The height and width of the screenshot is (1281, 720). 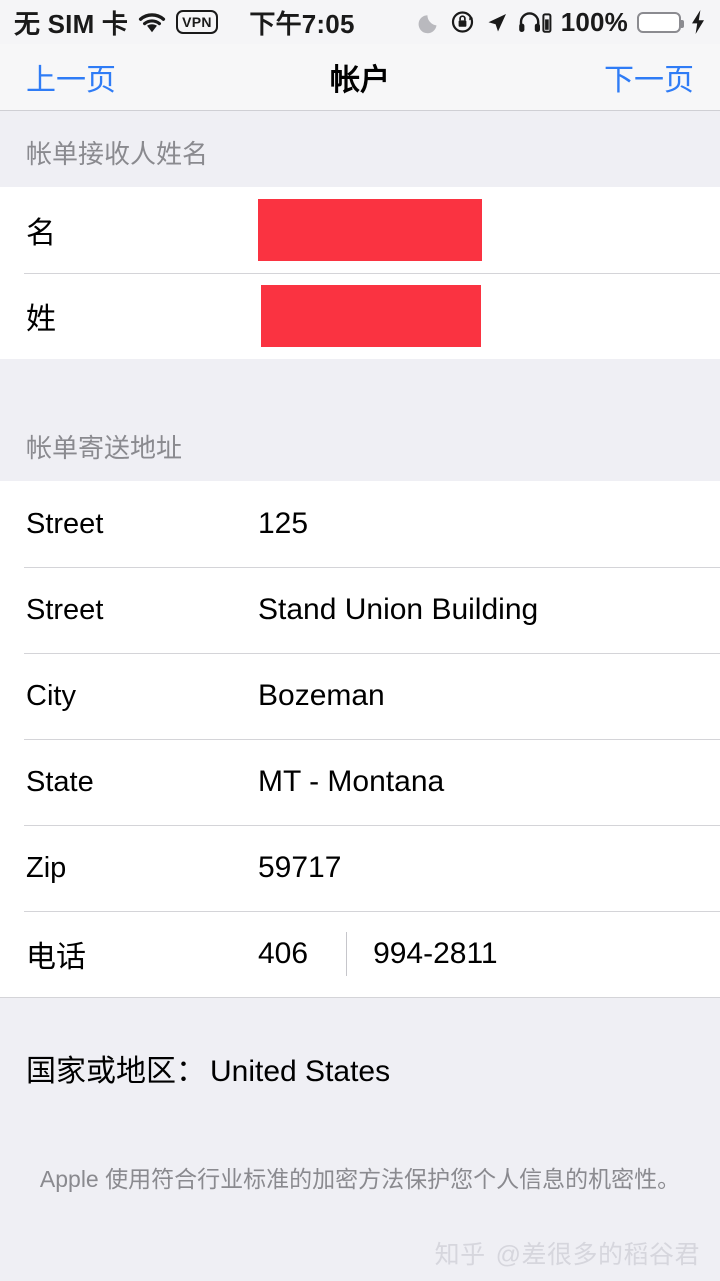 I want to click on table-row: Street 125, so click(x=360, y=524).